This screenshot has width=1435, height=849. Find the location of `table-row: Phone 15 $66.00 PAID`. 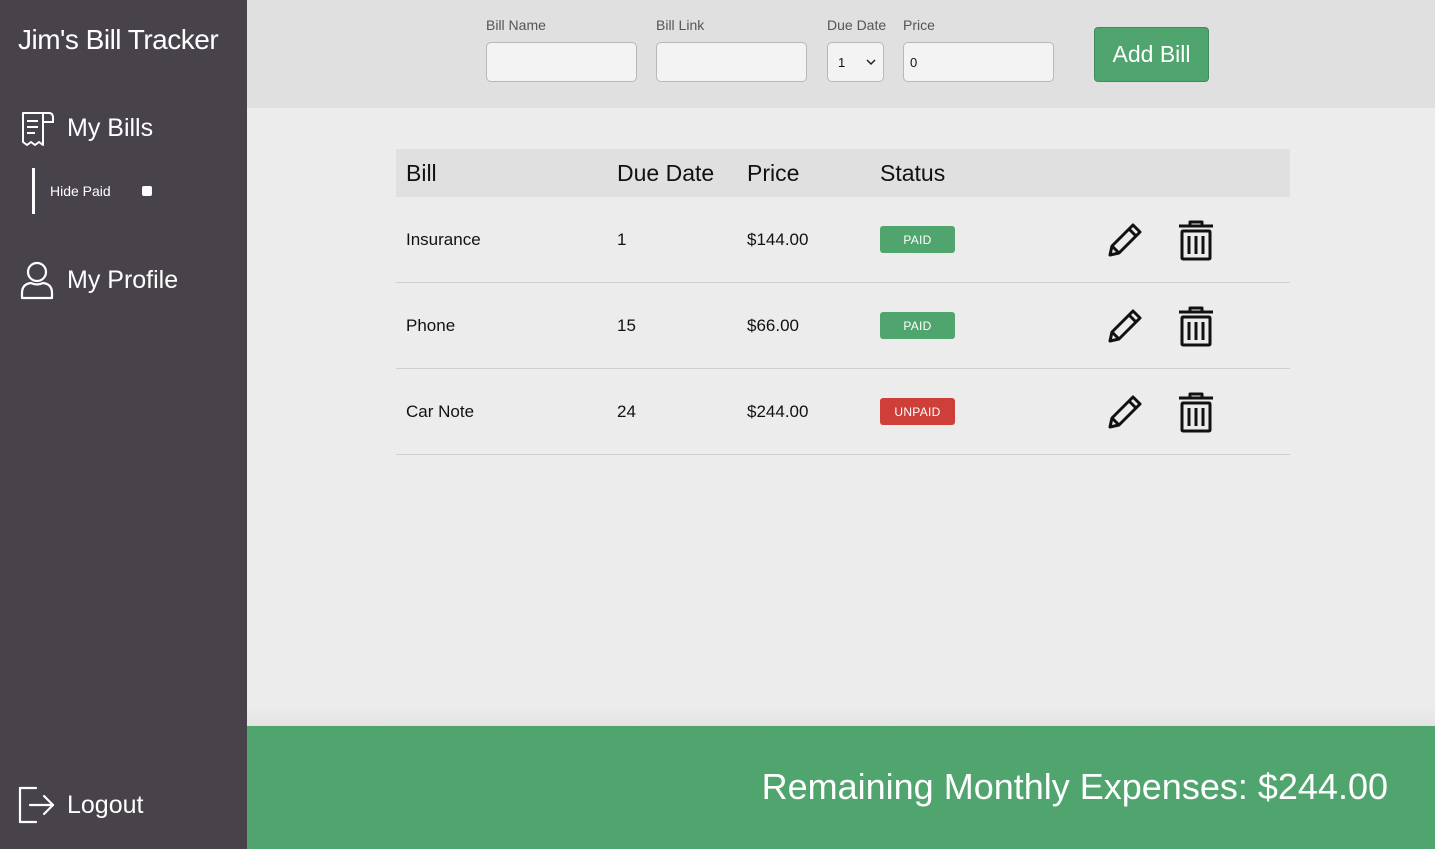

table-row: Phone 15 $66.00 PAID is located at coordinates (843, 326).